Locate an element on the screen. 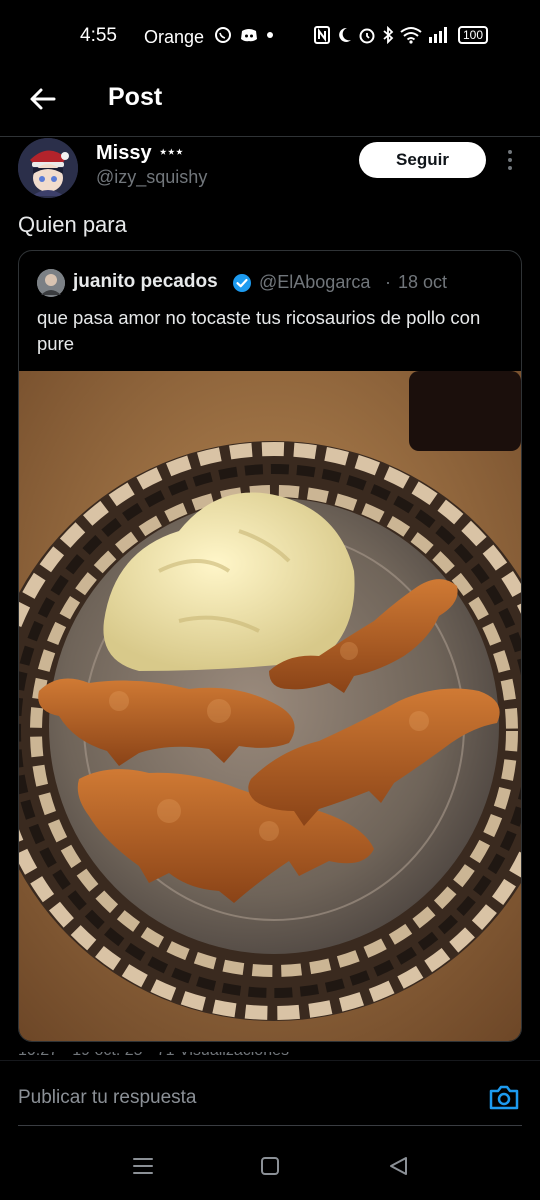  more-vertical-icon is located at coordinates (510, 160).